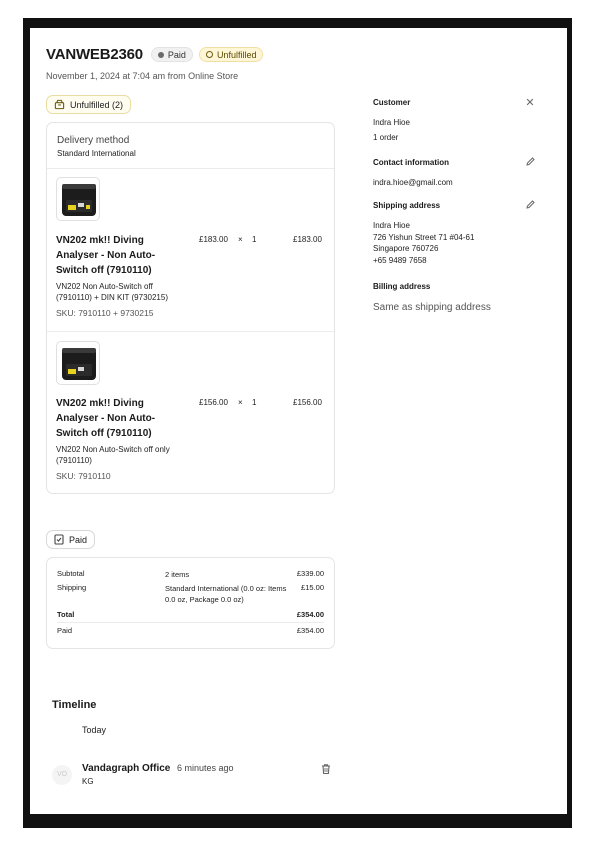  I want to click on shipping-address-line: 726 Yishun Street 71 #04-61, so click(424, 237).